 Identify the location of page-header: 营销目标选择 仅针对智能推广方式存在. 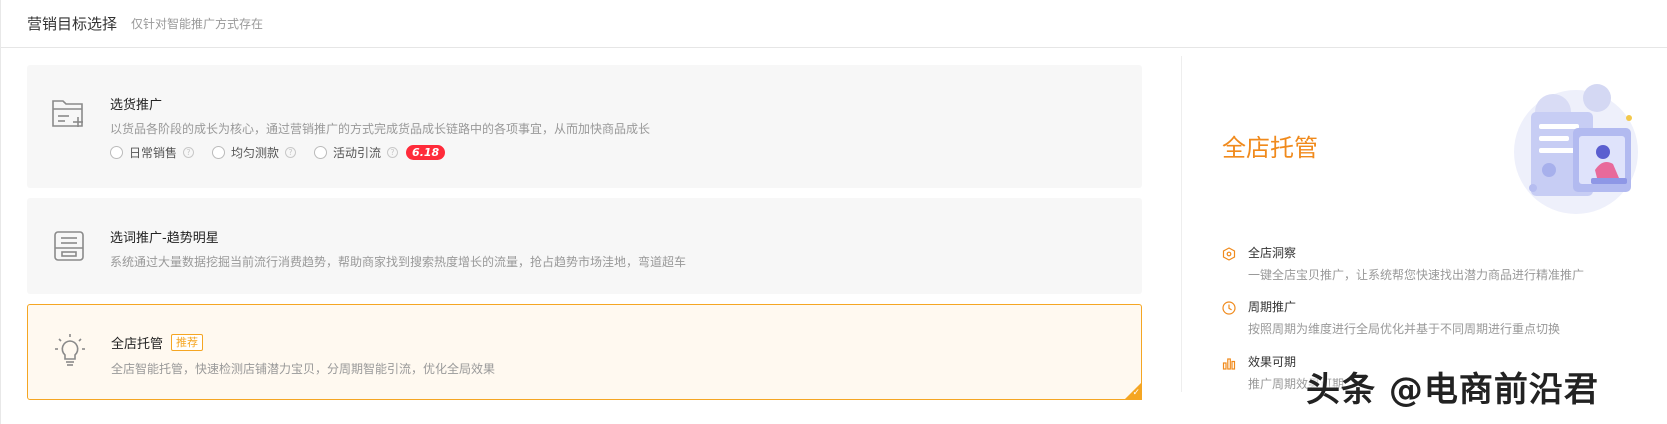
(834, 24).